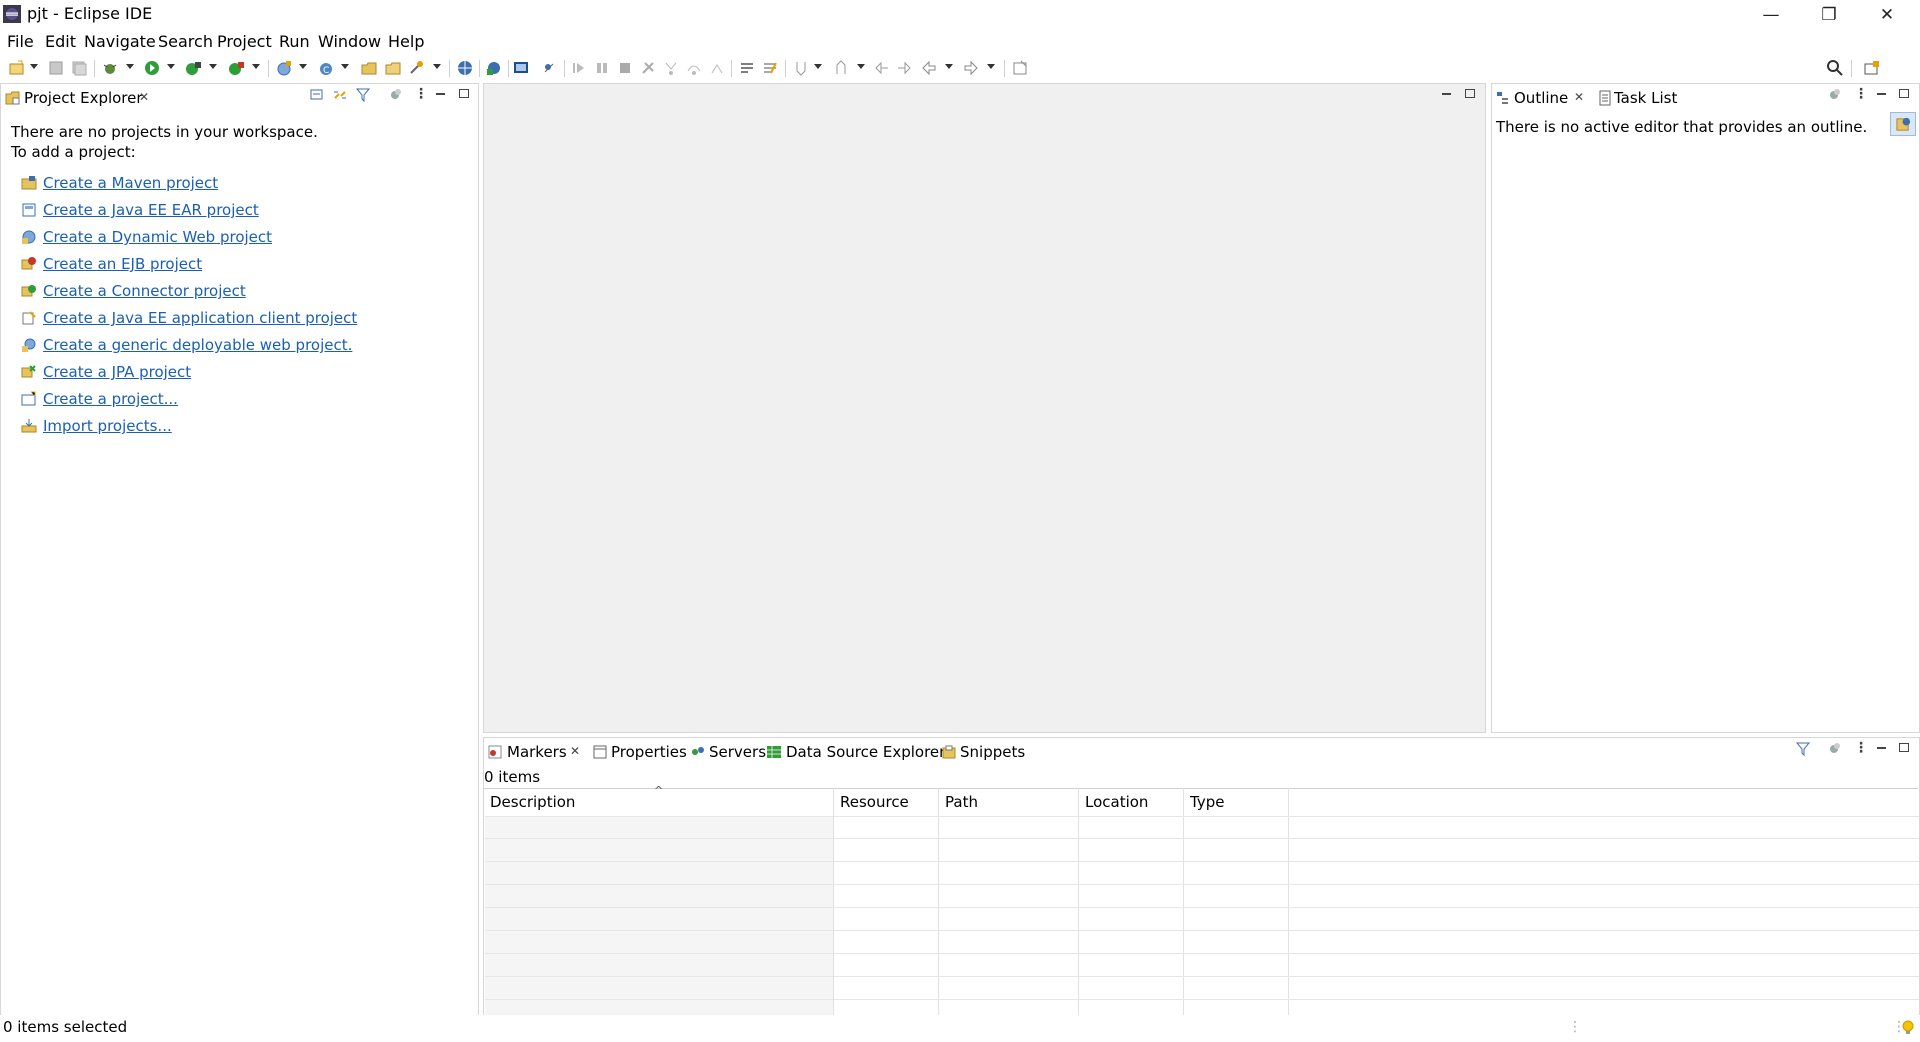 This screenshot has width=1920, height=1042. Describe the element at coordinates (971, 68) in the screenshot. I see `forward-icon` at that location.